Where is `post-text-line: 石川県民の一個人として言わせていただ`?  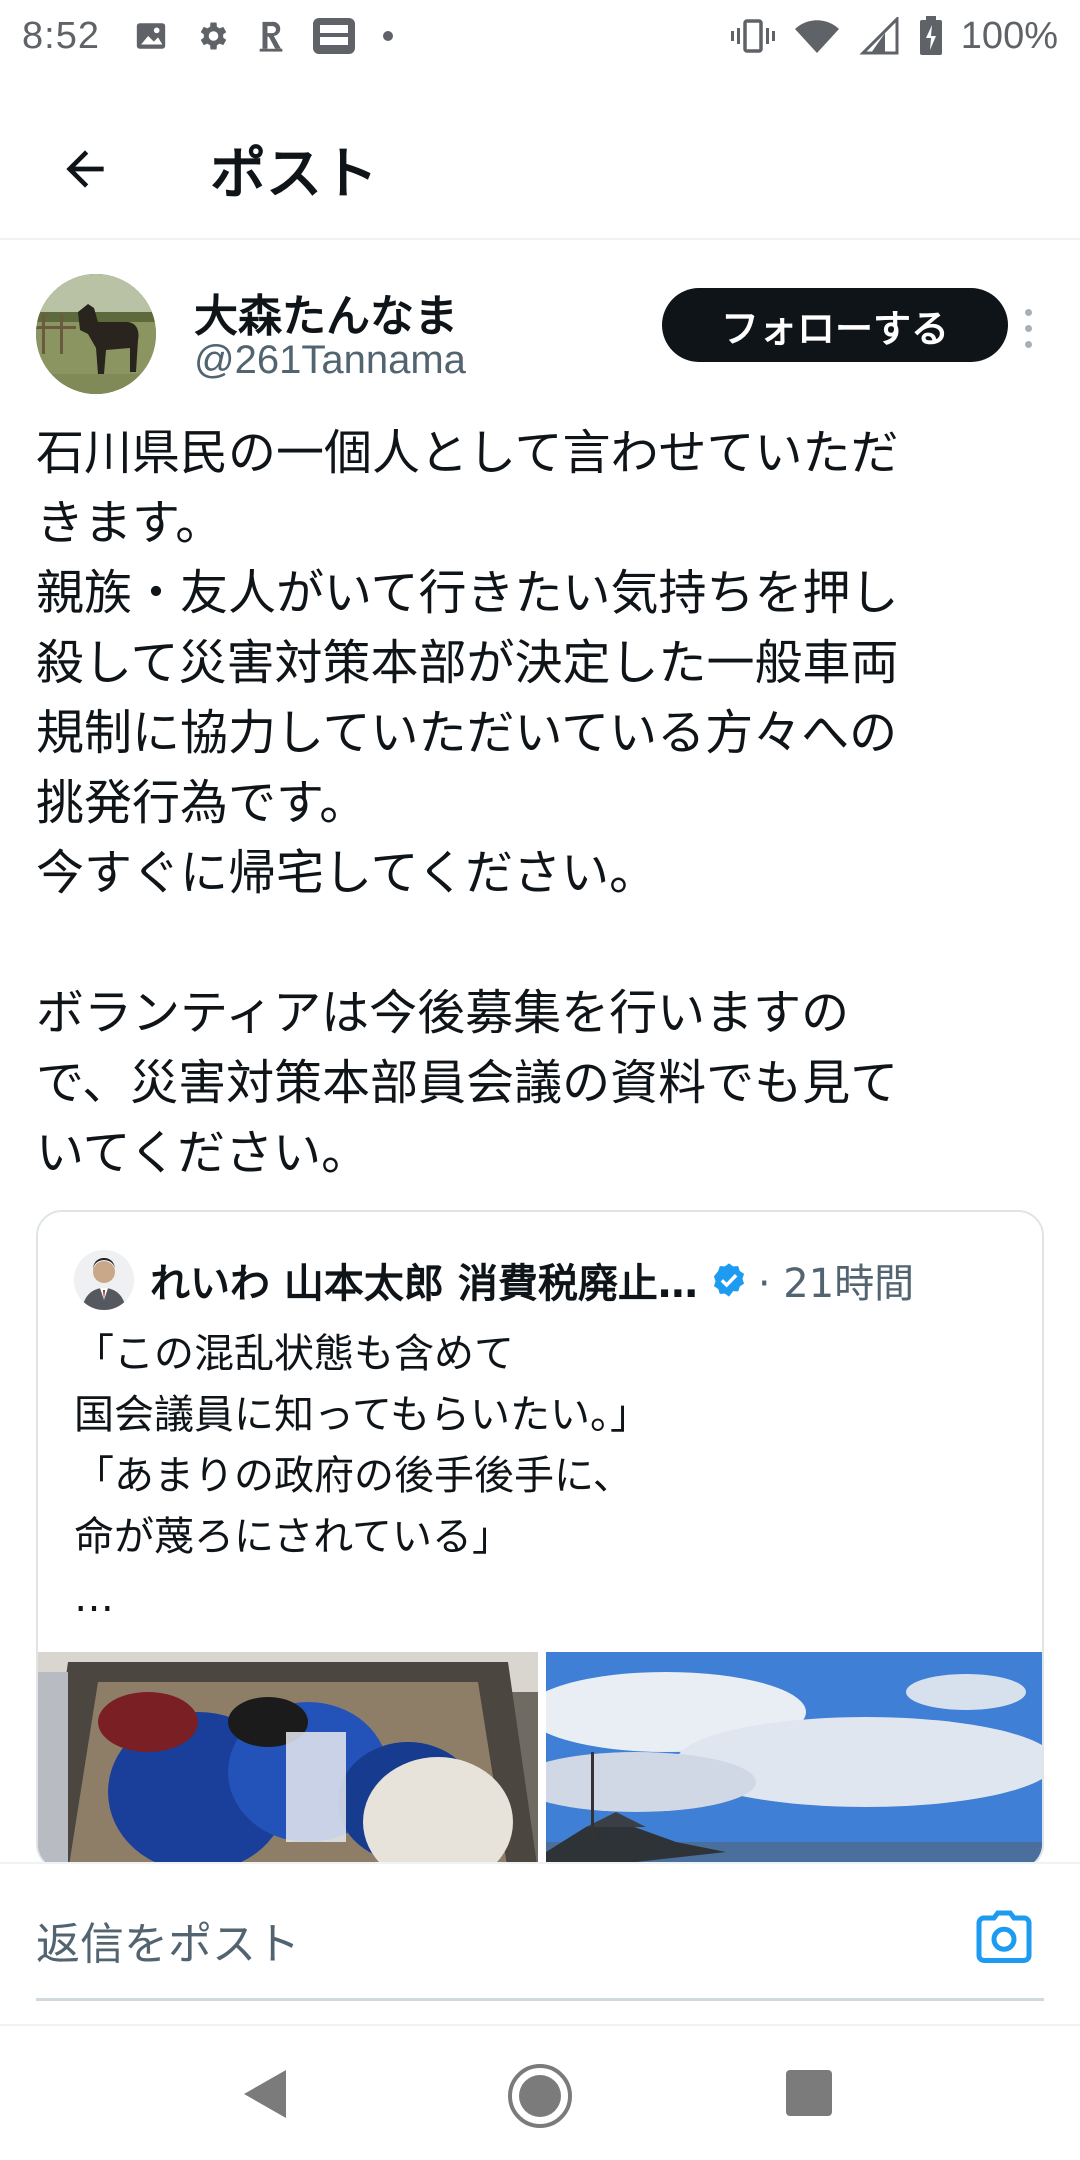 post-text-line: 石川県民の一個人として言わせていただ is located at coordinates (467, 453).